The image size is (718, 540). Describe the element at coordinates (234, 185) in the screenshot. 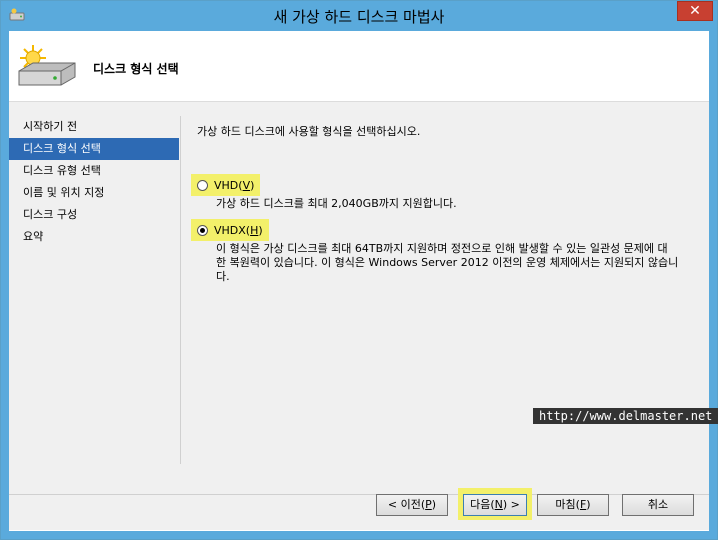

I see `vhd-label: VHD(V)` at that location.